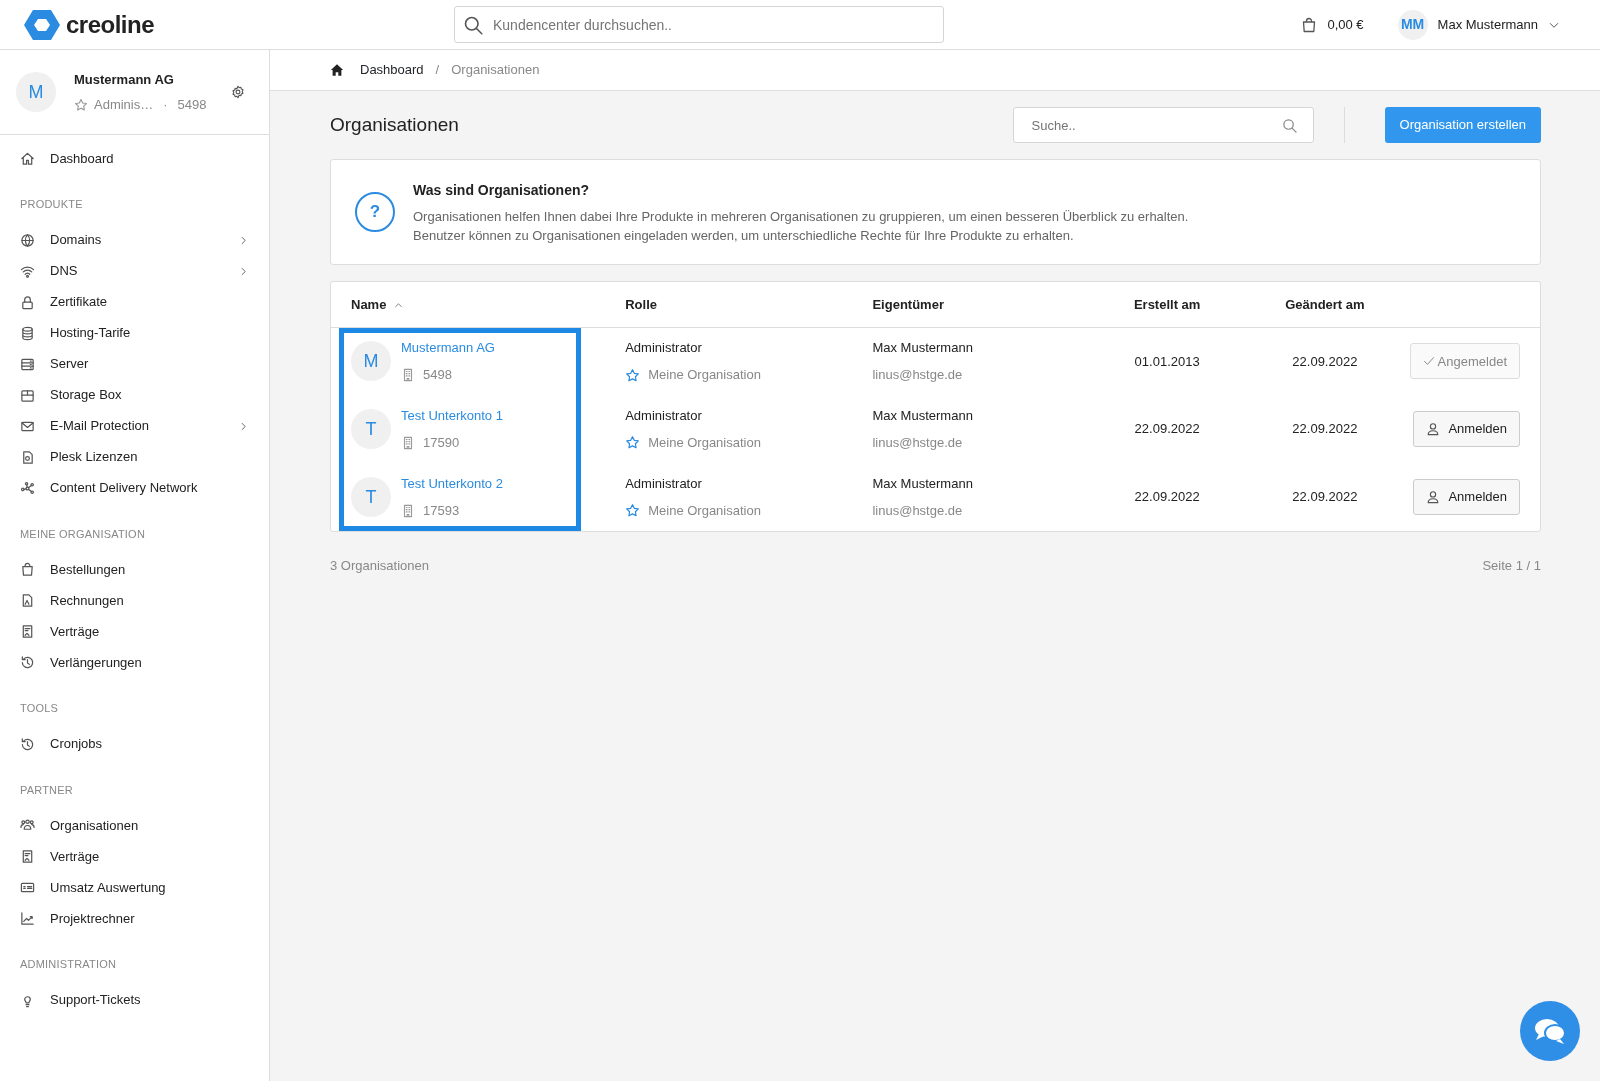  I want to click on id-card-icon, so click(27, 887).